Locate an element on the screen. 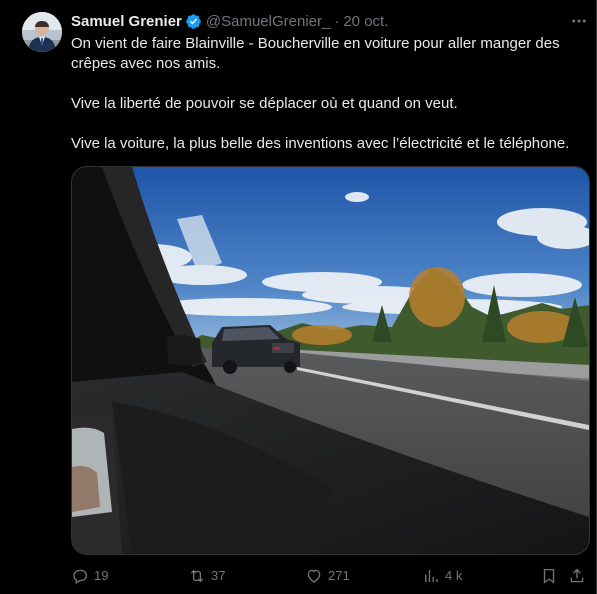  reply-icon is located at coordinates (80, 576).